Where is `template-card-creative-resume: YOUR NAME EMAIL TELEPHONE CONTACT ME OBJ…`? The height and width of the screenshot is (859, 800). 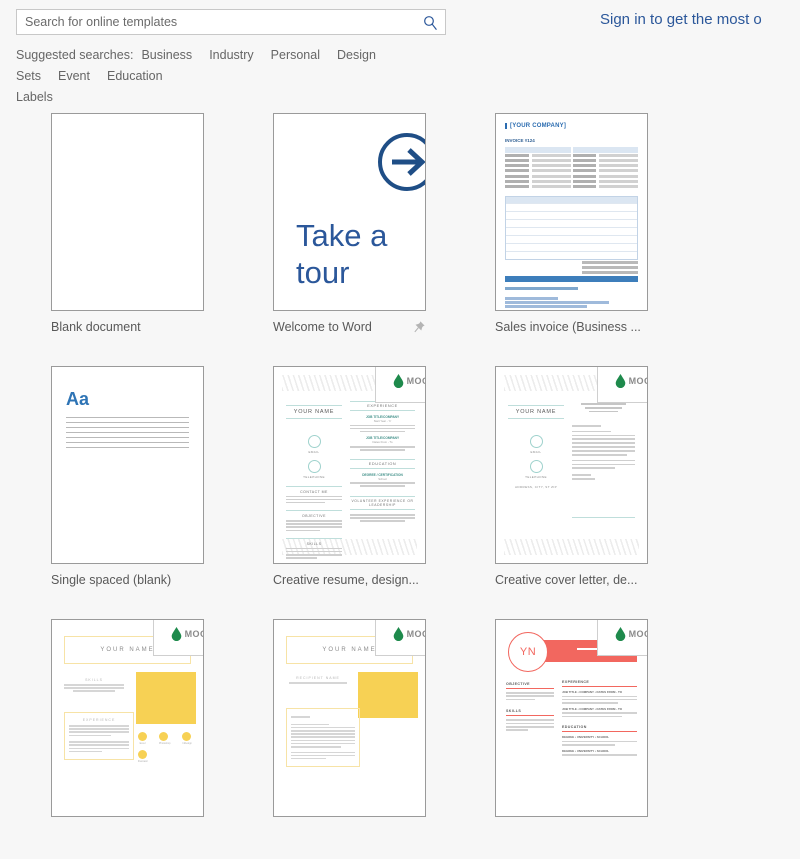
template-card-creative-resume: YOUR NAME EMAIL TELEPHONE CONTACT ME OBJ… is located at coordinates (349, 477).